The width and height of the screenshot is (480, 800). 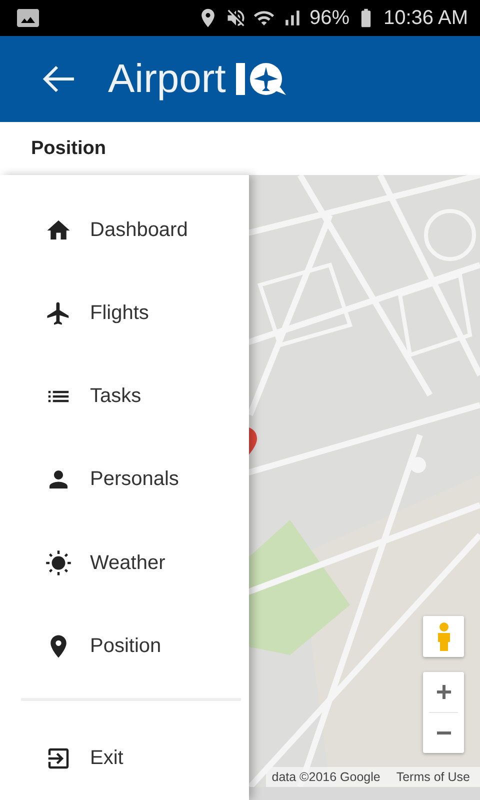 I want to click on app-title: Airport, so click(x=167, y=79).